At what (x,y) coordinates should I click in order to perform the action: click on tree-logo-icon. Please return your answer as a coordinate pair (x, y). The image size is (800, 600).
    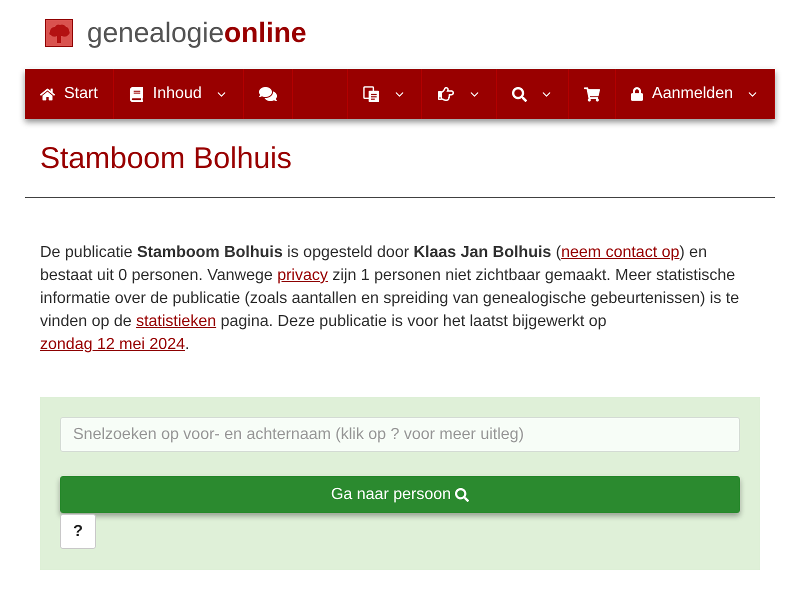
    Looking at the image, I should click on (59, 32).